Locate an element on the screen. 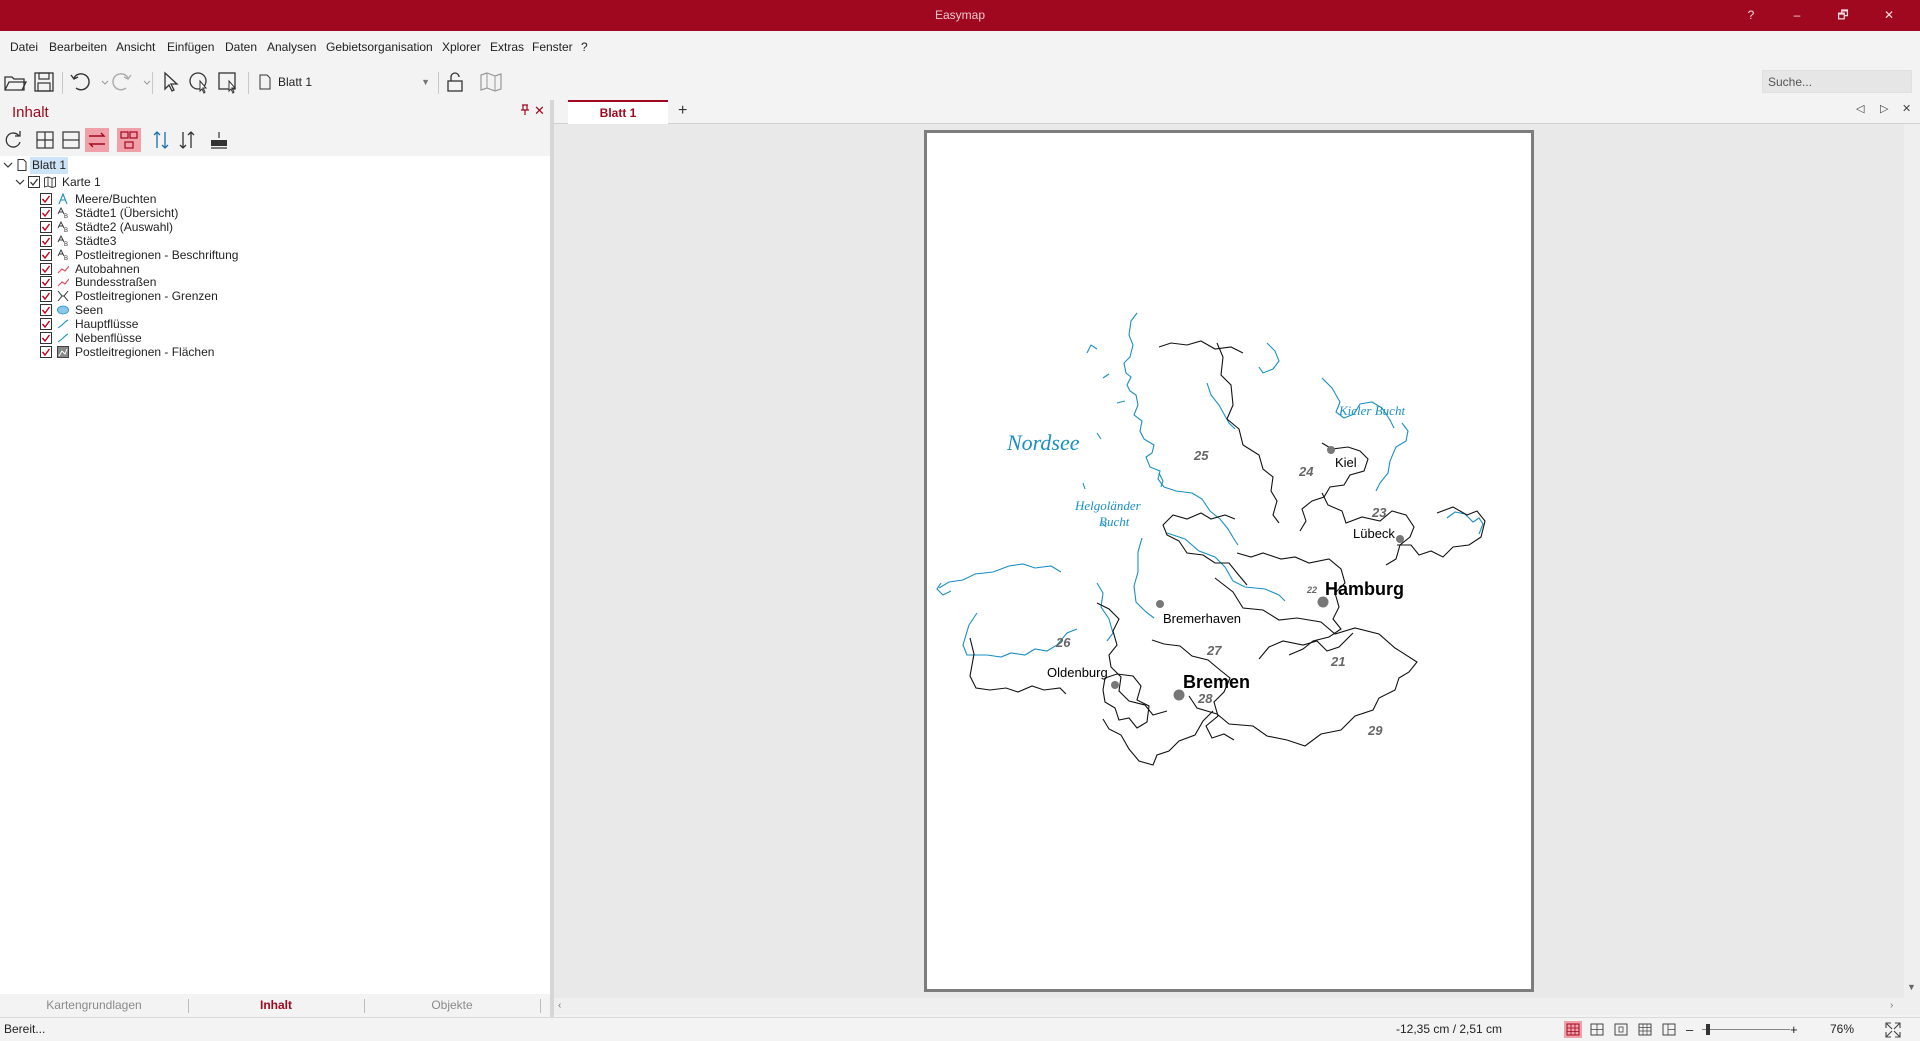  tab-objekte: Objekte is located at coordinates (452, 1005).